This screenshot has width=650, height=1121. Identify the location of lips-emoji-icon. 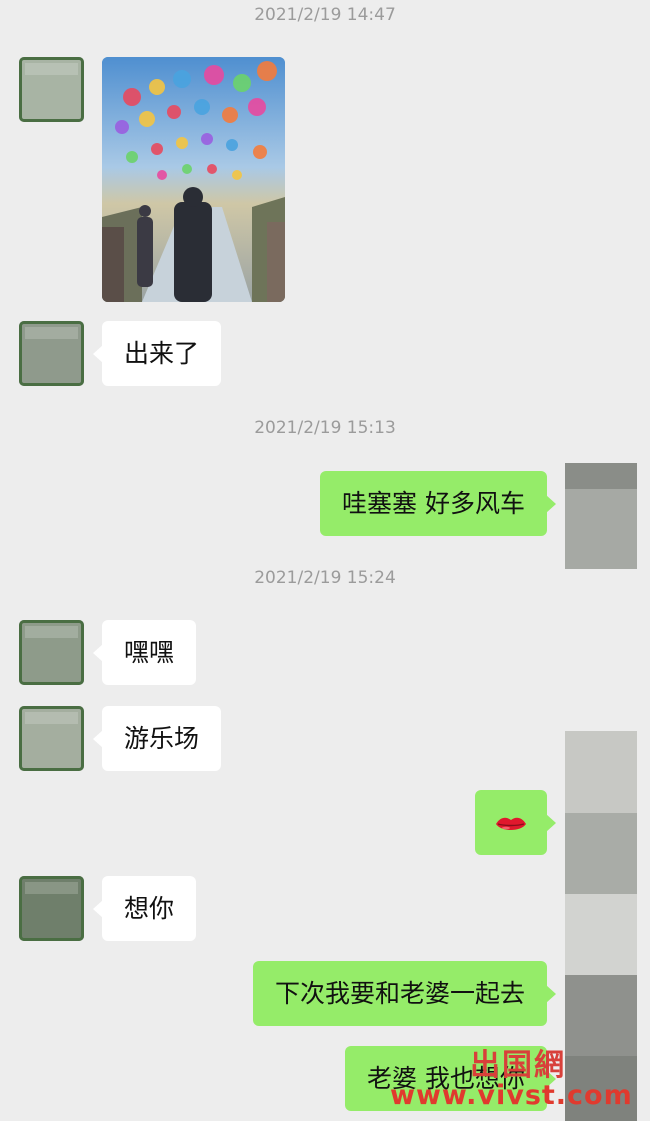
(511, 823).